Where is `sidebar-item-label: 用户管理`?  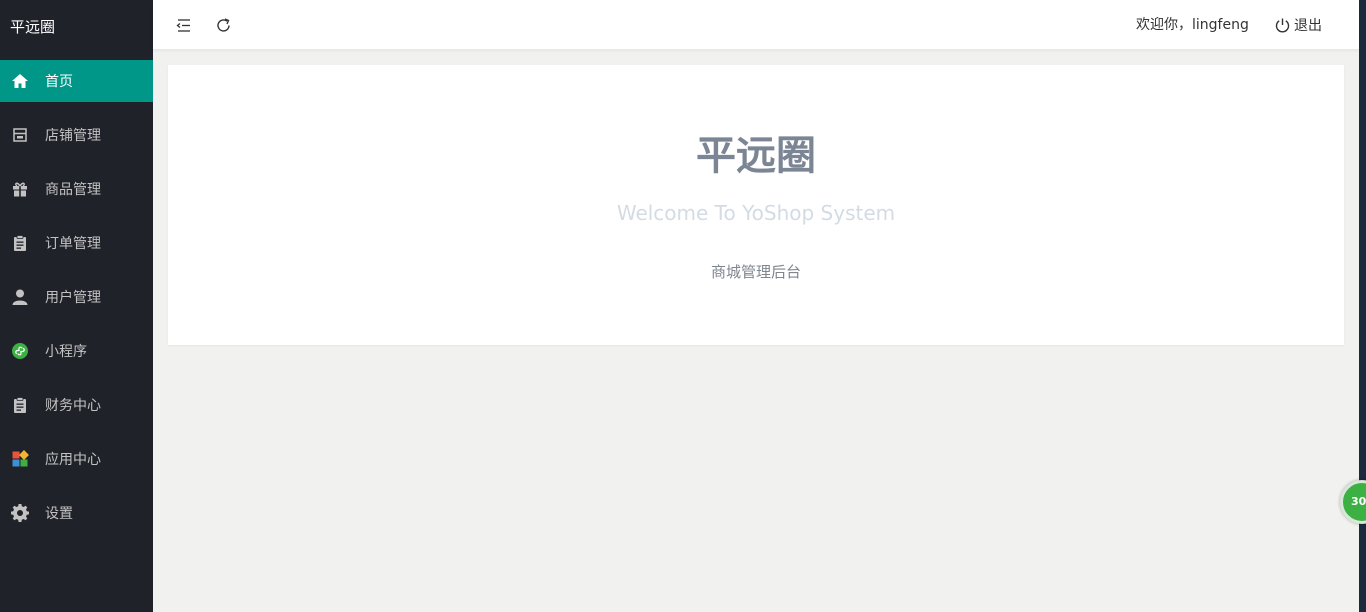
sidebar-item-label: 用户管理 is located at coordinates (73, 298).